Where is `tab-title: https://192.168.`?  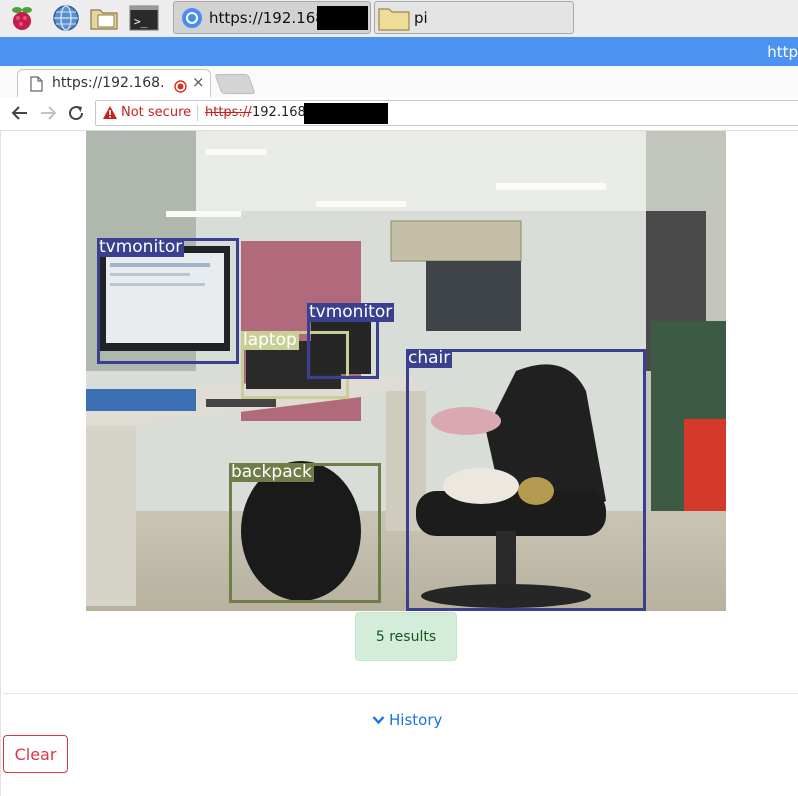
tab-title: https://192.168. is located at coordinates (108, 83).